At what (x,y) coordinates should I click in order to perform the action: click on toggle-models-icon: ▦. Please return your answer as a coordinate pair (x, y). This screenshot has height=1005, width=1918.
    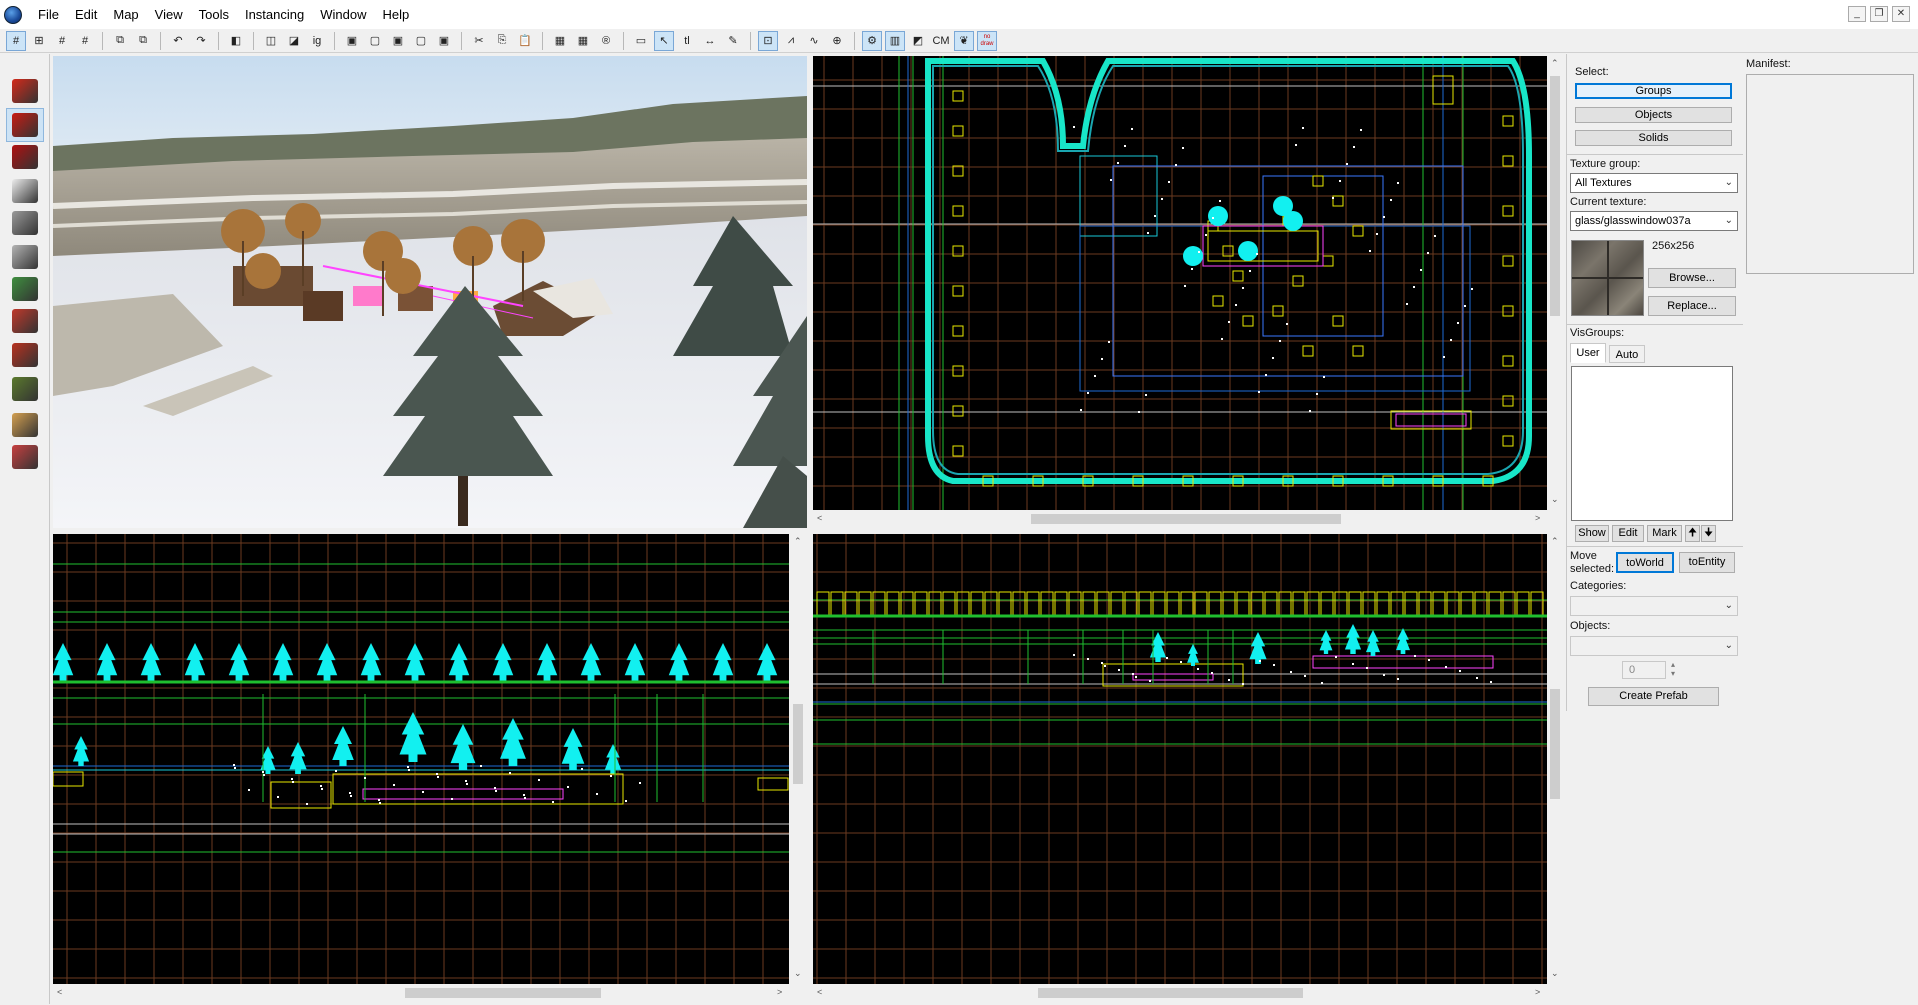
    Looking at the image, I should click on (583, 41).